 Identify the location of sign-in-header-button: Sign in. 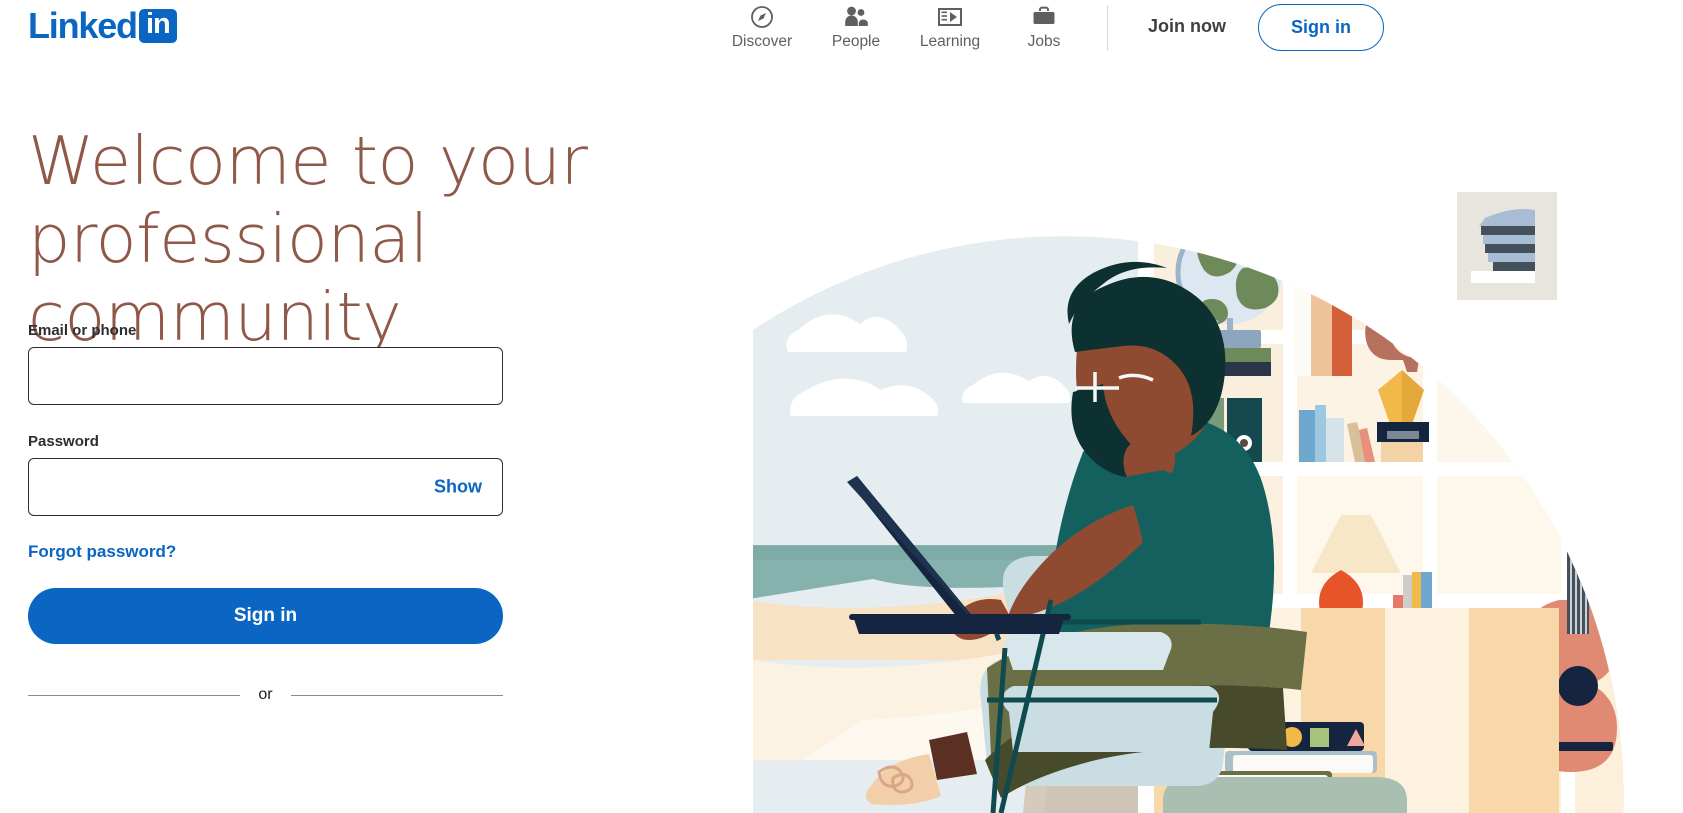
(1321, 27).